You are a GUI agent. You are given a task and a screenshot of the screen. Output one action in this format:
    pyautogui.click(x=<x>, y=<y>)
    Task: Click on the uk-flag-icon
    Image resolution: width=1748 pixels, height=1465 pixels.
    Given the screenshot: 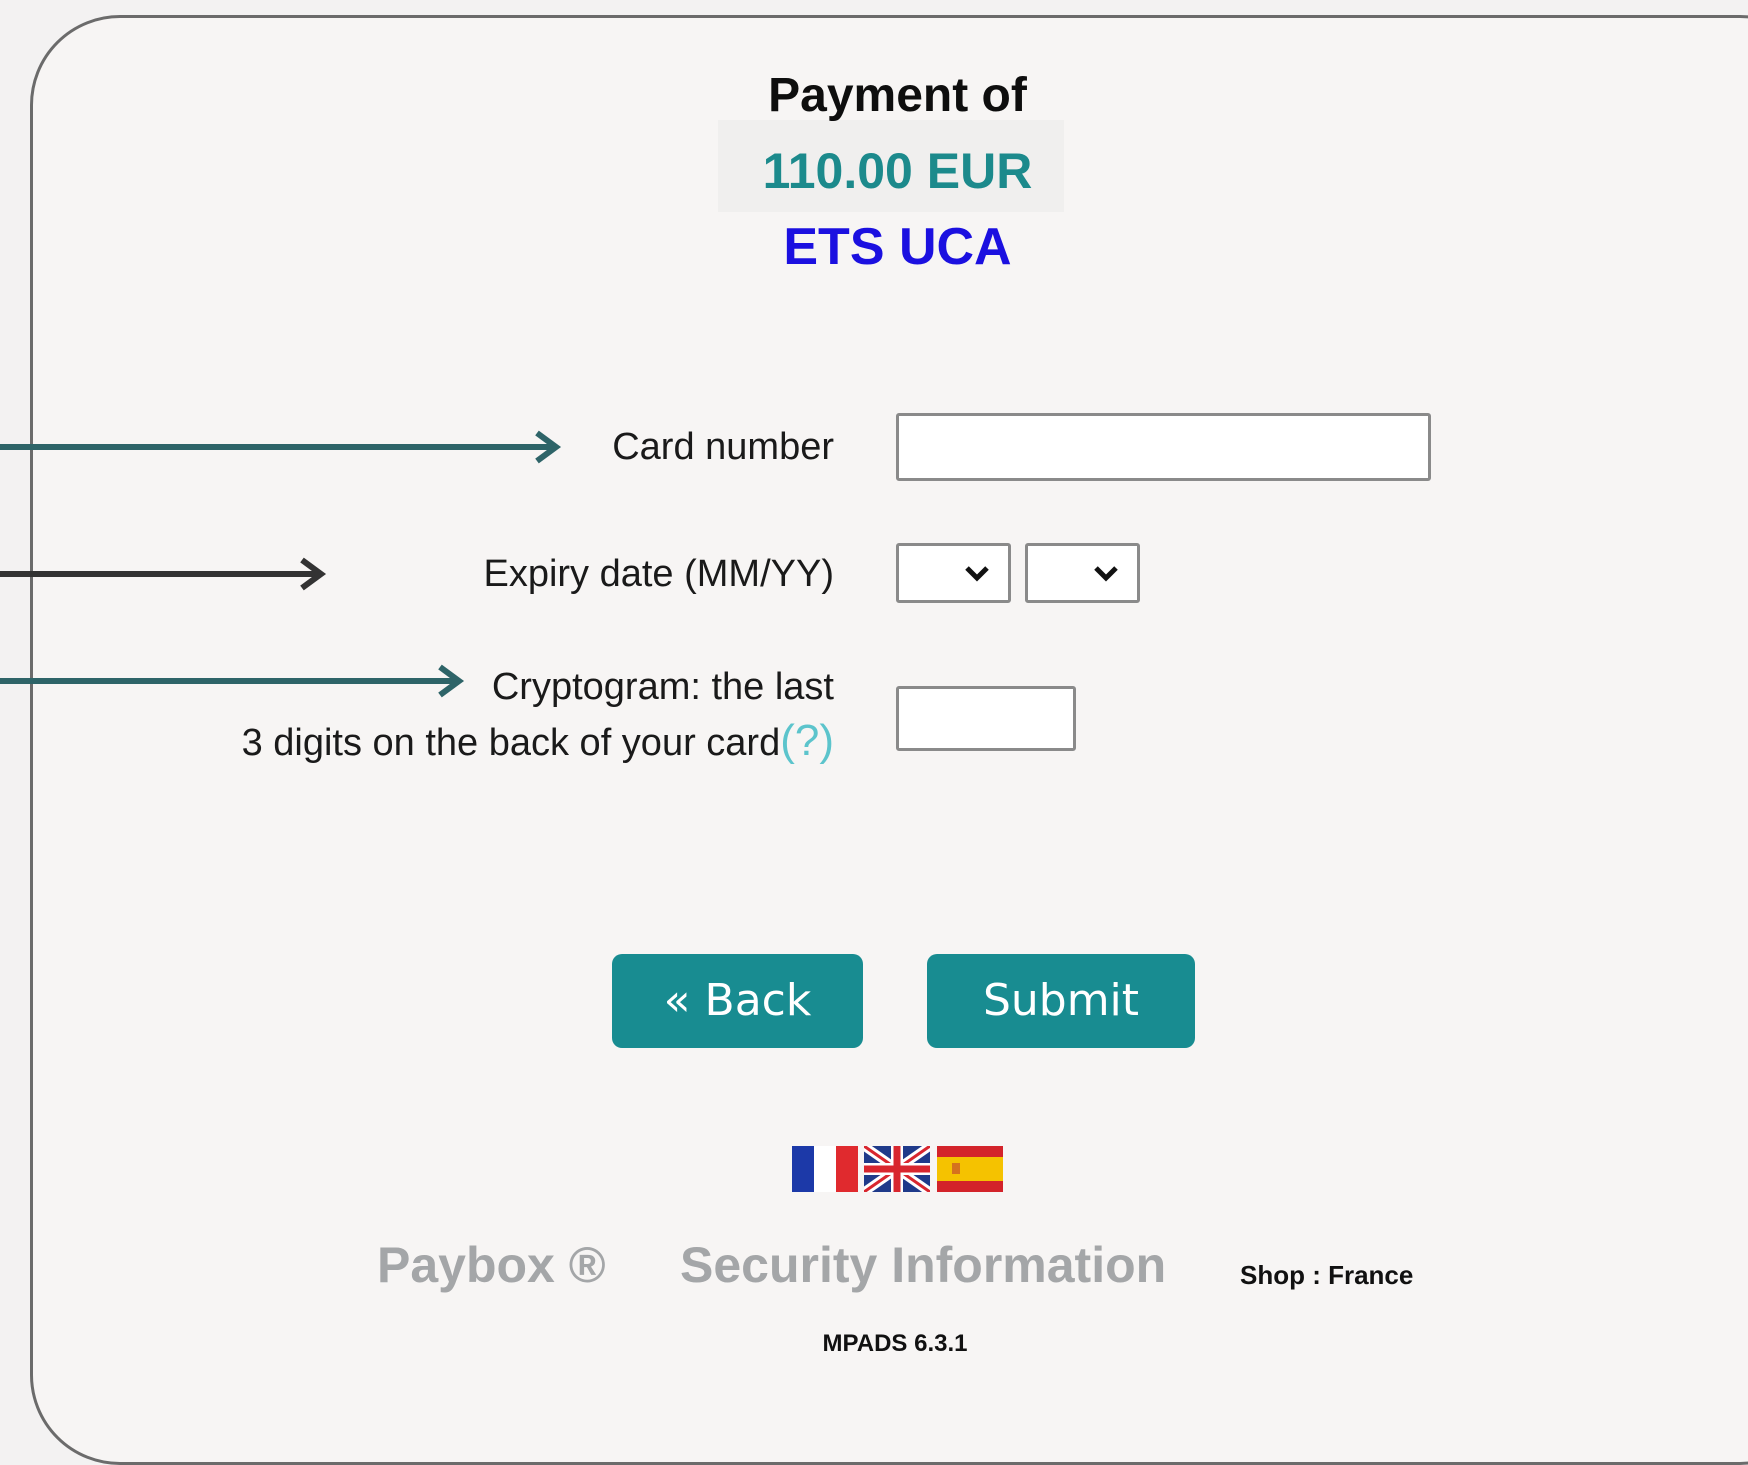 What is the action you would take?
    pyautogui.click(x=897, y=1169)
    